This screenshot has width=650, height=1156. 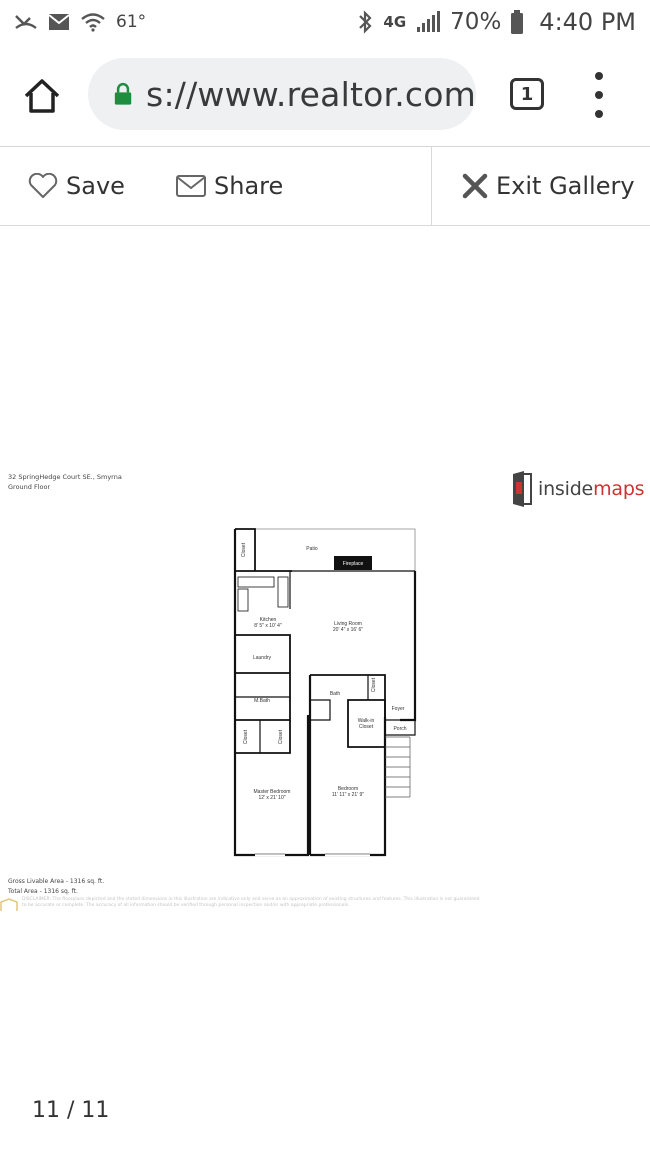 I want to click on status-bar: 61° 4G 70% 4:40 PM, so click(x=325, y=22).